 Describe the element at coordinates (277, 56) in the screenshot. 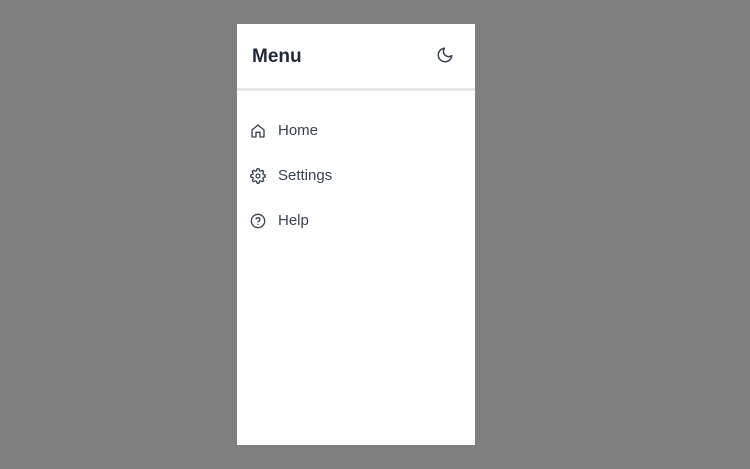

I see `menu-title: Menu` at that location.